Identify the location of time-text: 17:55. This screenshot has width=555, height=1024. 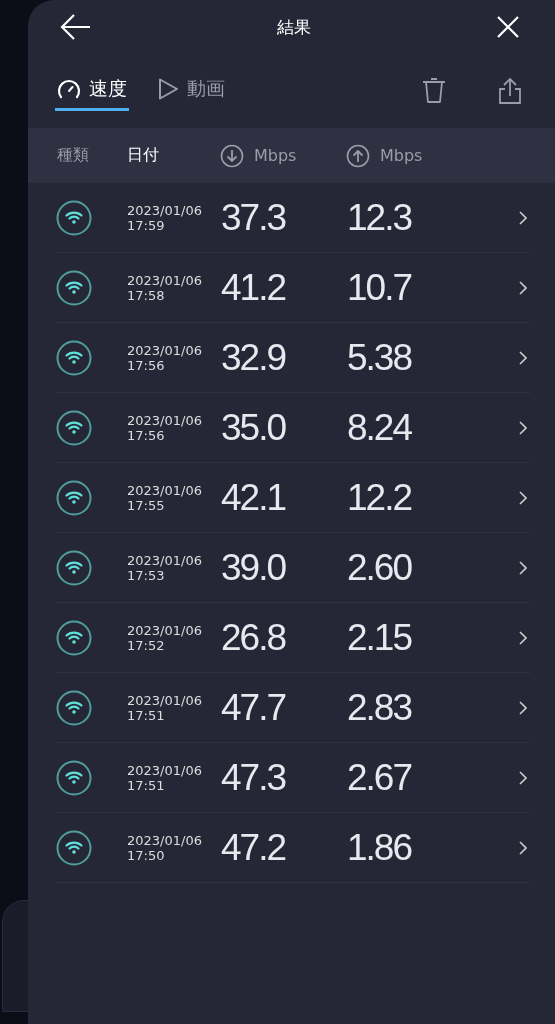
(146, 505).